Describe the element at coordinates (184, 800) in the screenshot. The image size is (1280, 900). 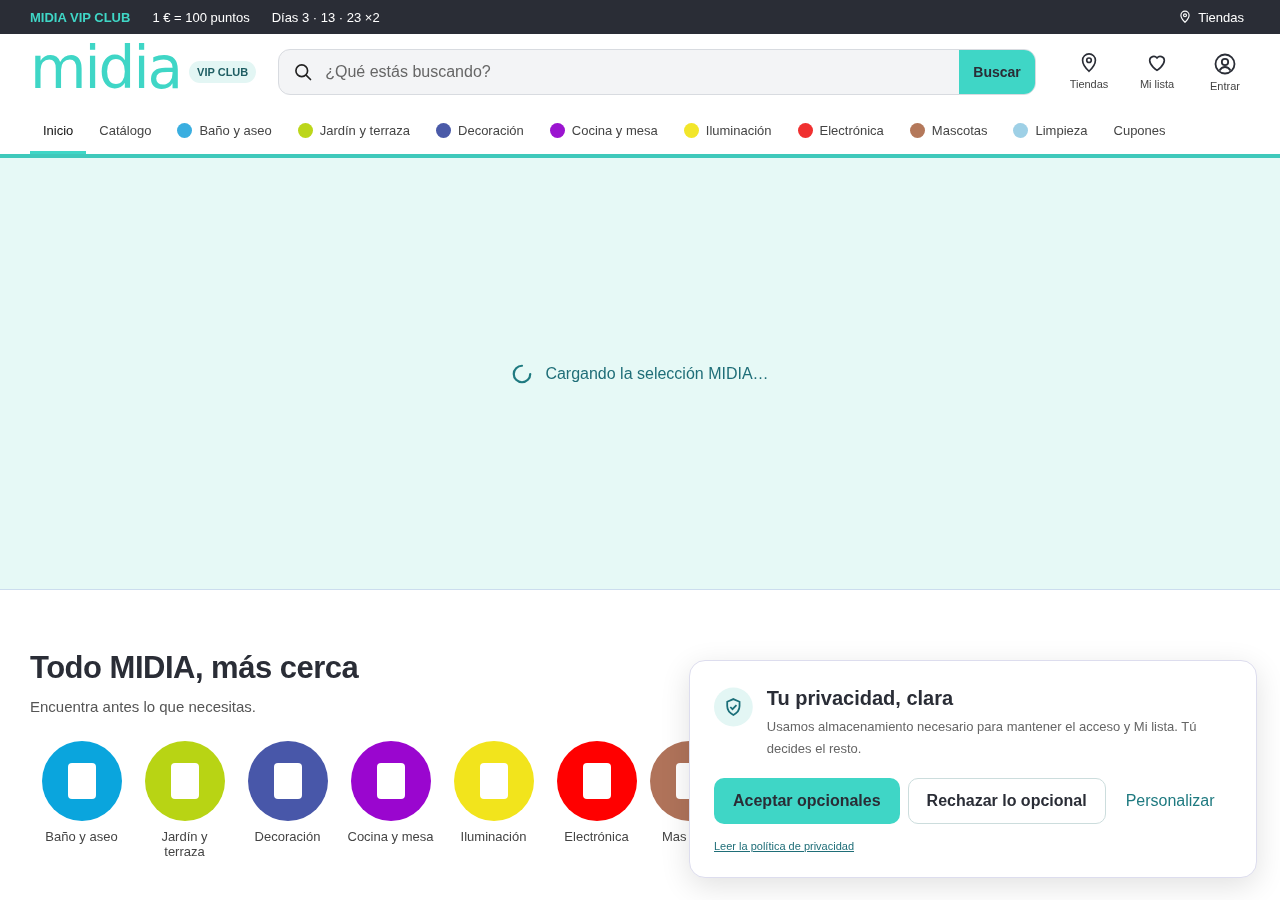
I see `category-link: Jardín y terraza` at that location.